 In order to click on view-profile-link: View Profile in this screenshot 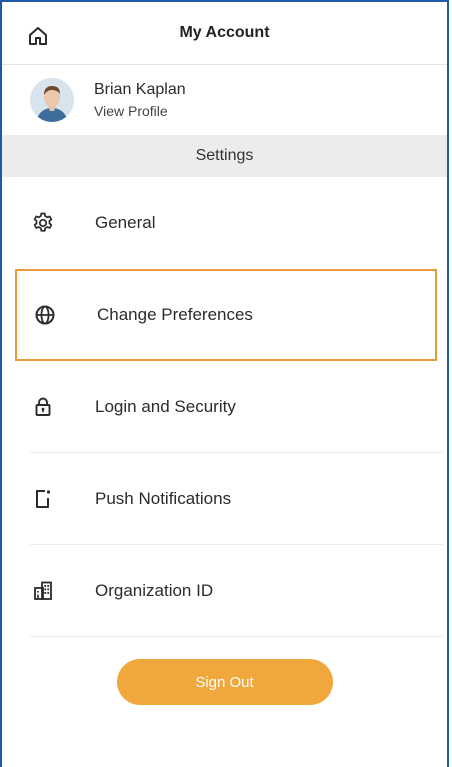, I will do `click(140, 111)`.